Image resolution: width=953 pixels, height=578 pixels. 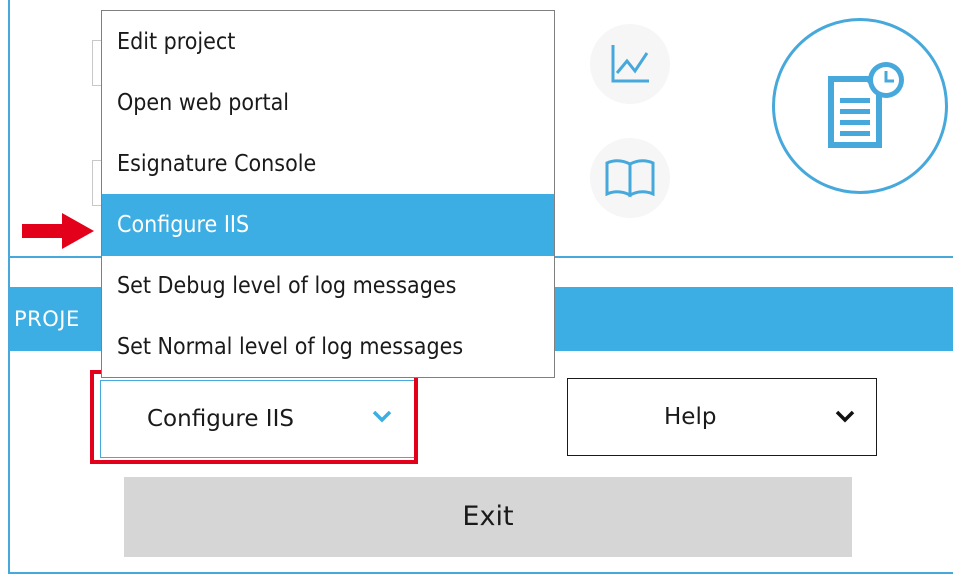 I want to click on menu-item-configure-iis: Configure IIS, so click(x=328, y=225).